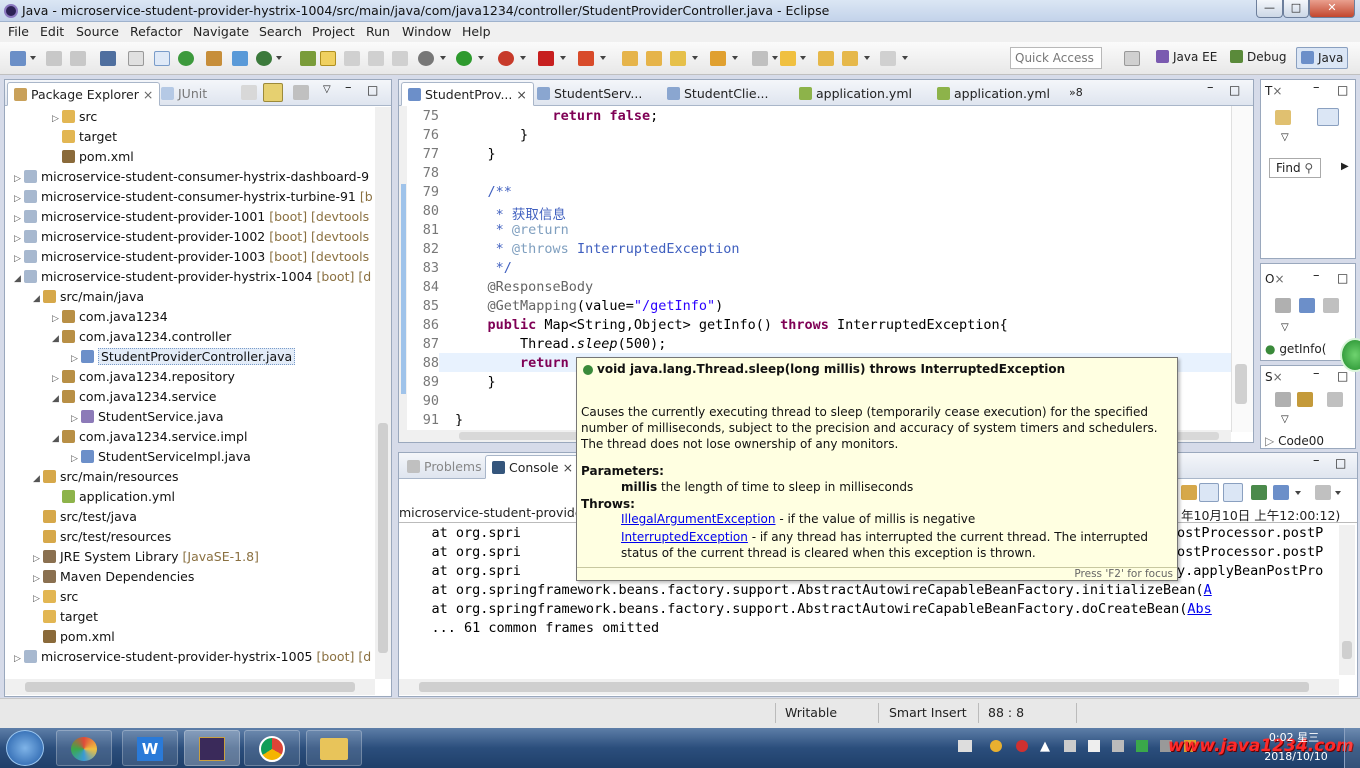 This screenshot has height=768, width=1360. Describe the element at coordinates (1076, 94) in the screenshot. I see `editor-tab-overflow: »8` at that location.